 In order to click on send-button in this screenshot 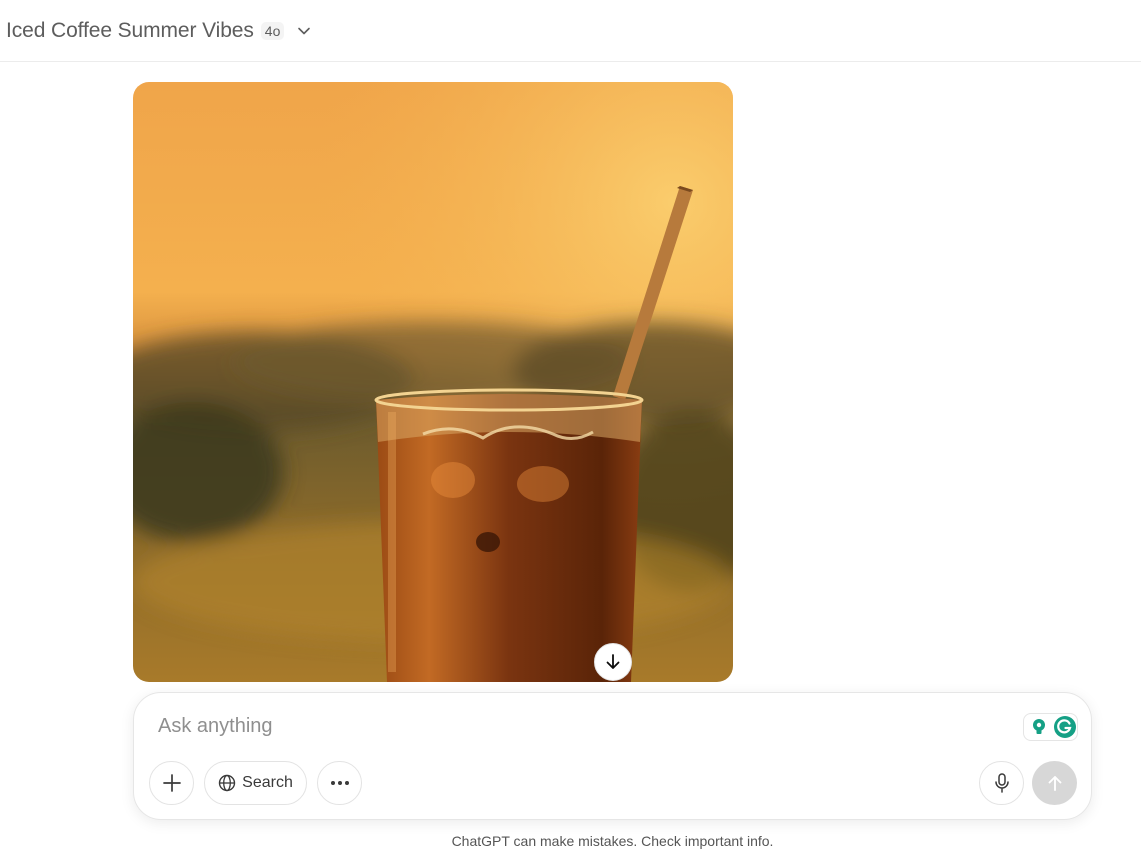, I will do `click(1054, 783)`.